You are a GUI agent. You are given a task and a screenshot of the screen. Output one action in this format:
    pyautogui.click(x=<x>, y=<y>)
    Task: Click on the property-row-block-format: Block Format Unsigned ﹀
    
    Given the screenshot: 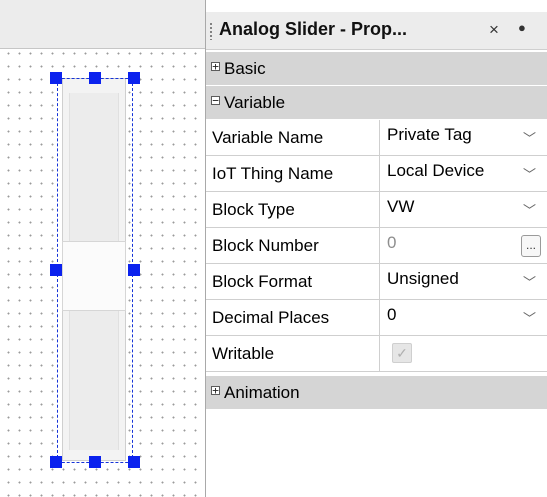 What is the action you would take?
    pyautogui.click(x=376, y=282)
    